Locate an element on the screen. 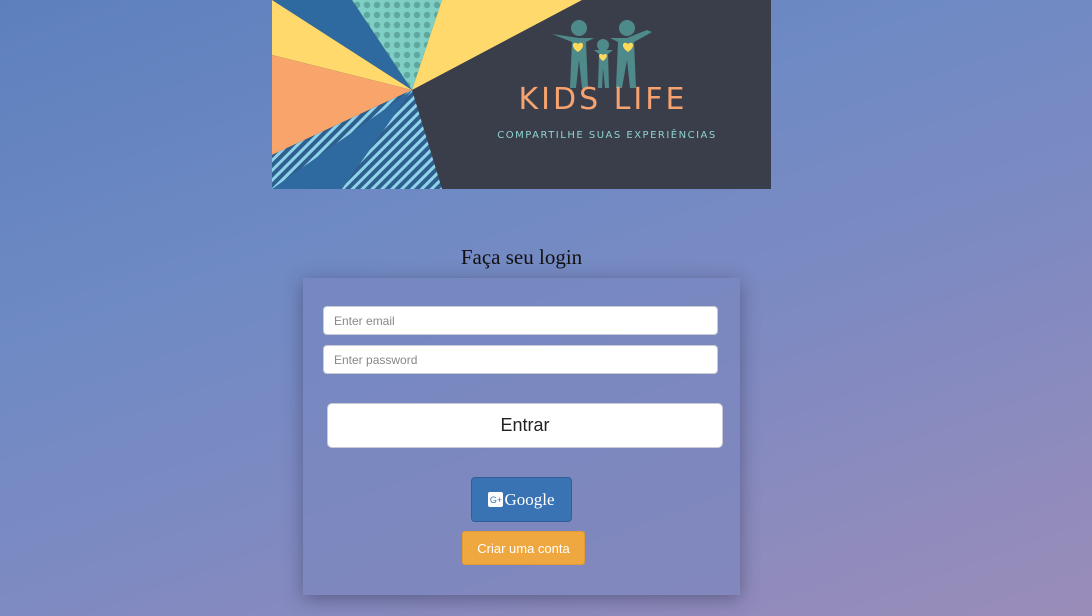  kids-life-banner: KIDS LIFE COMPARTILHE SUAS EXPERIÊNCIAS is located at coordinates (521, 94).